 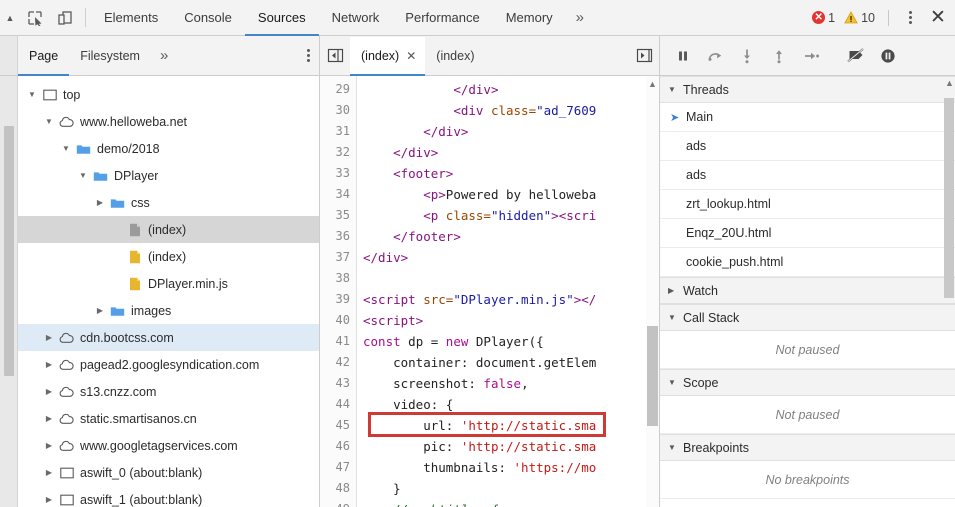 I want to click on inspect-element-icon, so click(x=35, y=17).